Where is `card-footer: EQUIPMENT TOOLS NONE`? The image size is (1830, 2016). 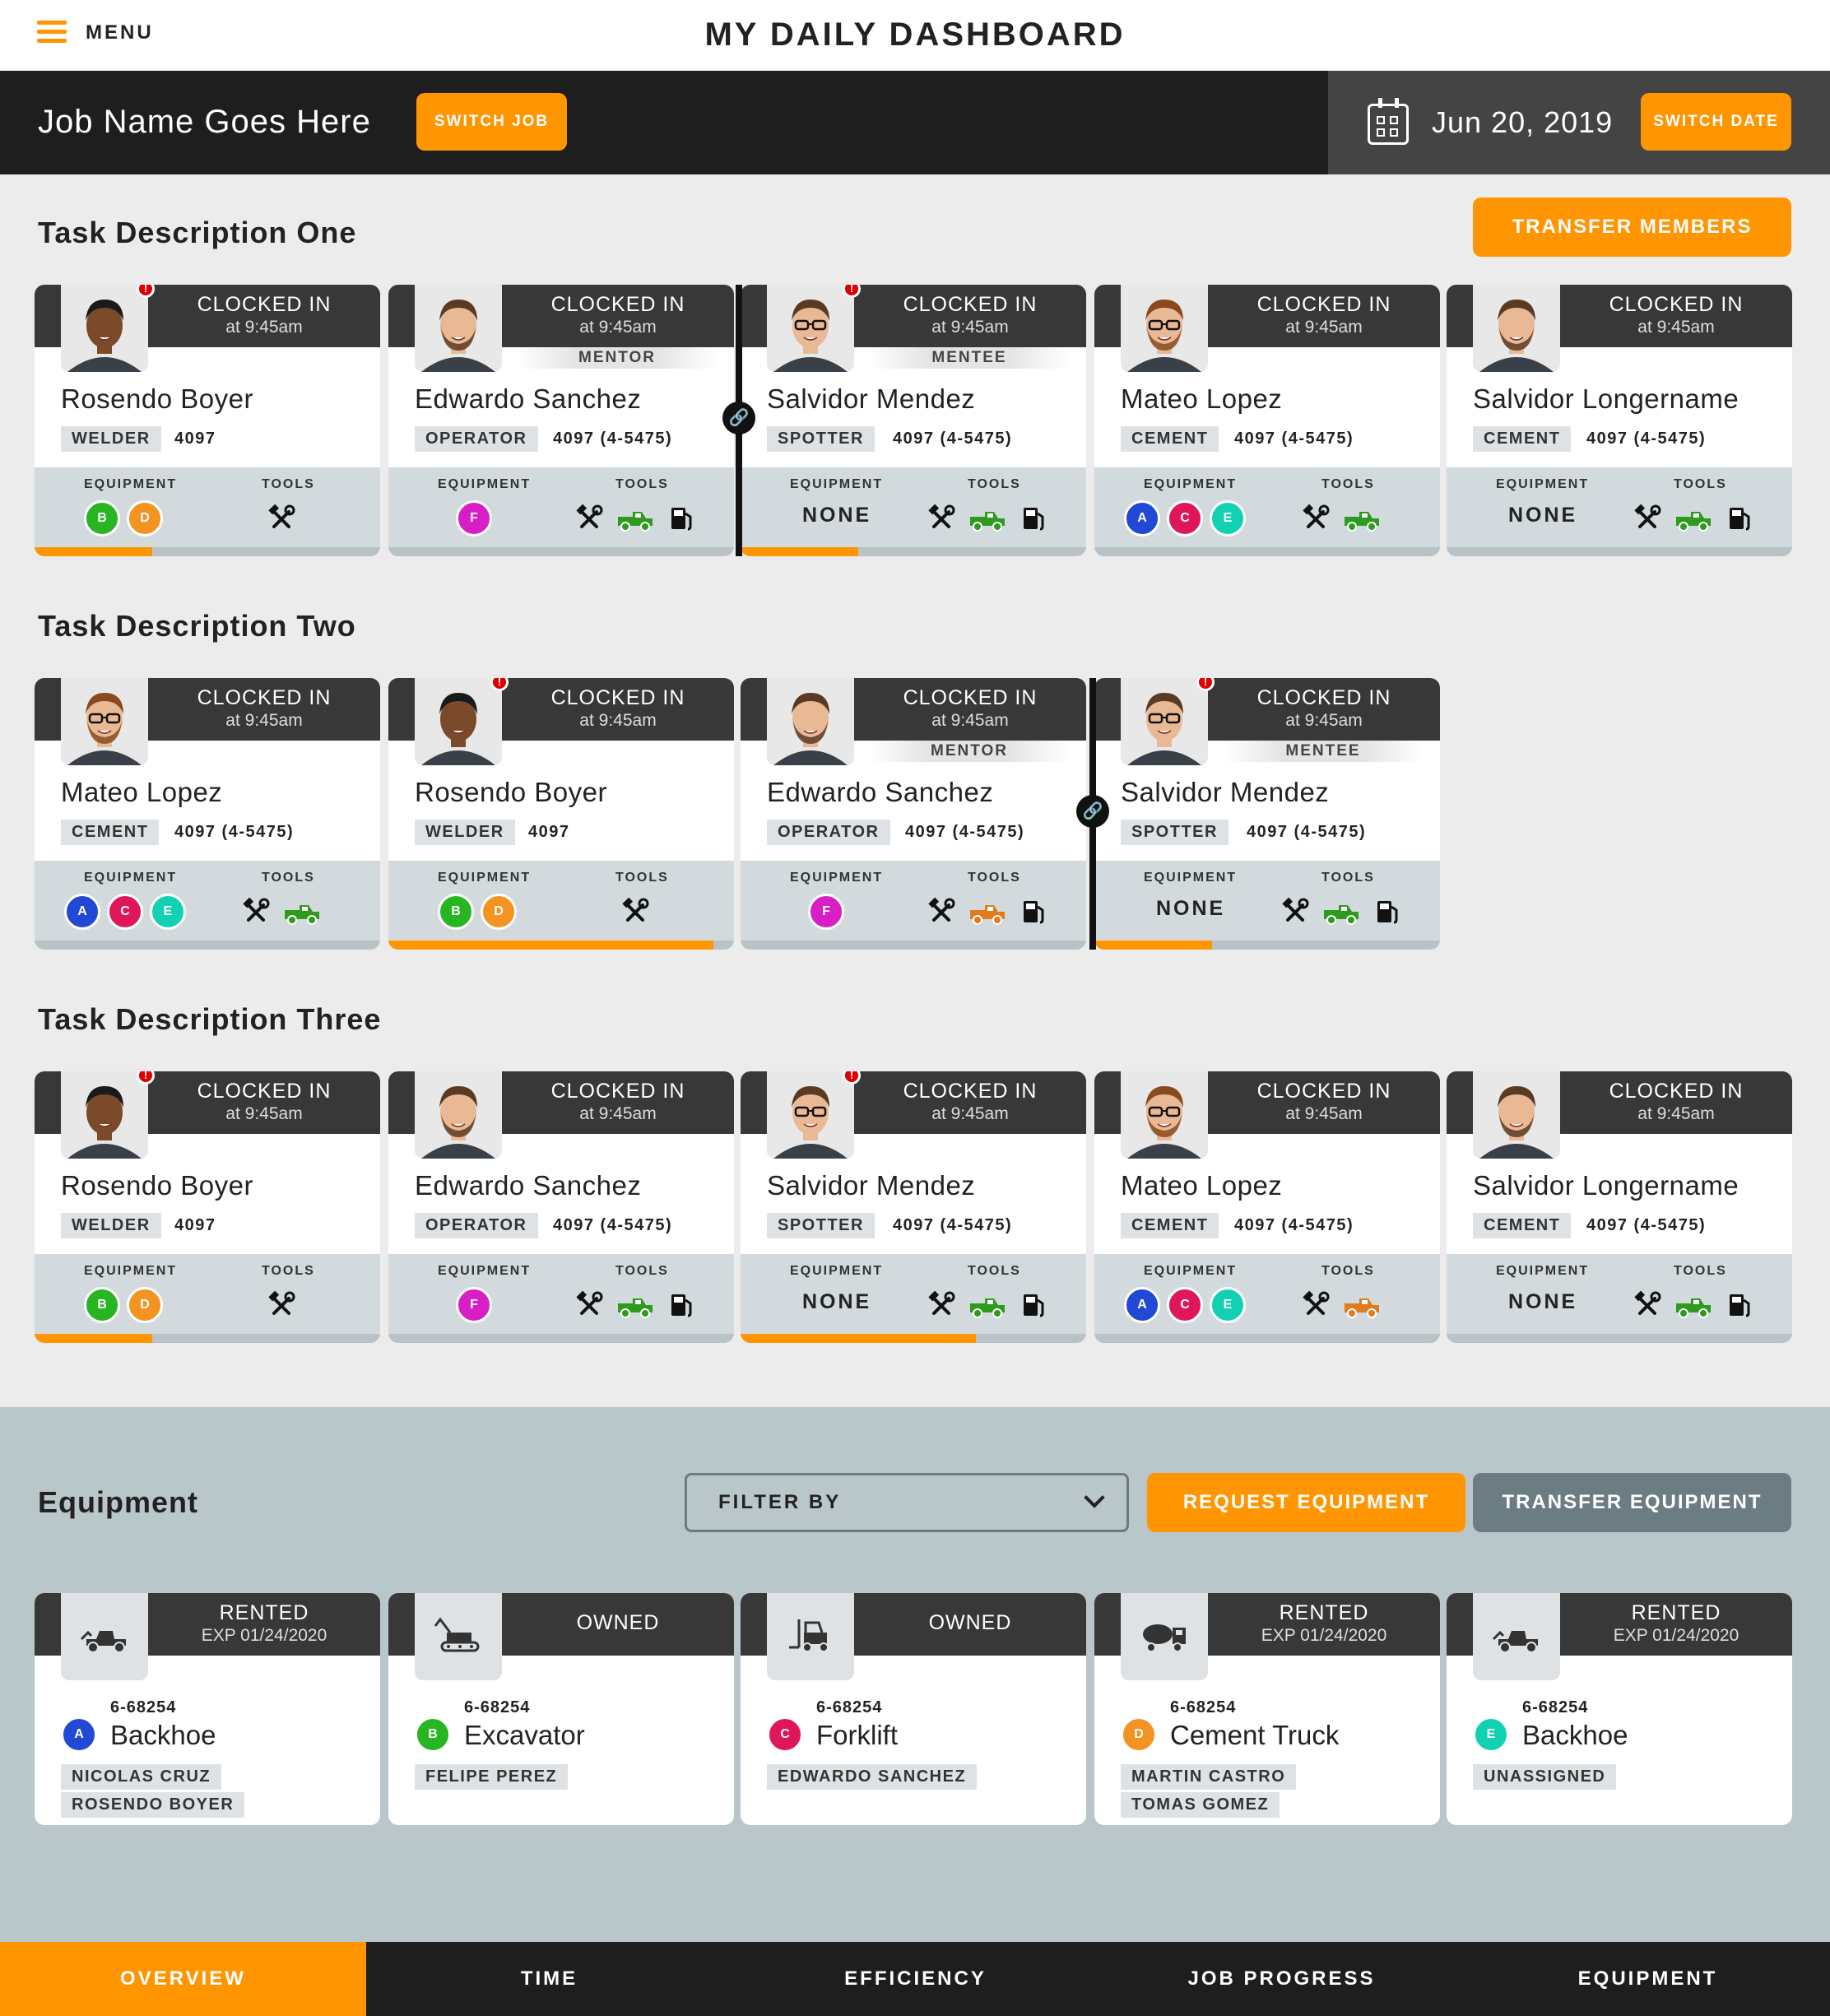
card-footer: EQUIPMENT TOOLS NONE is located at coordinates (1619, 511).